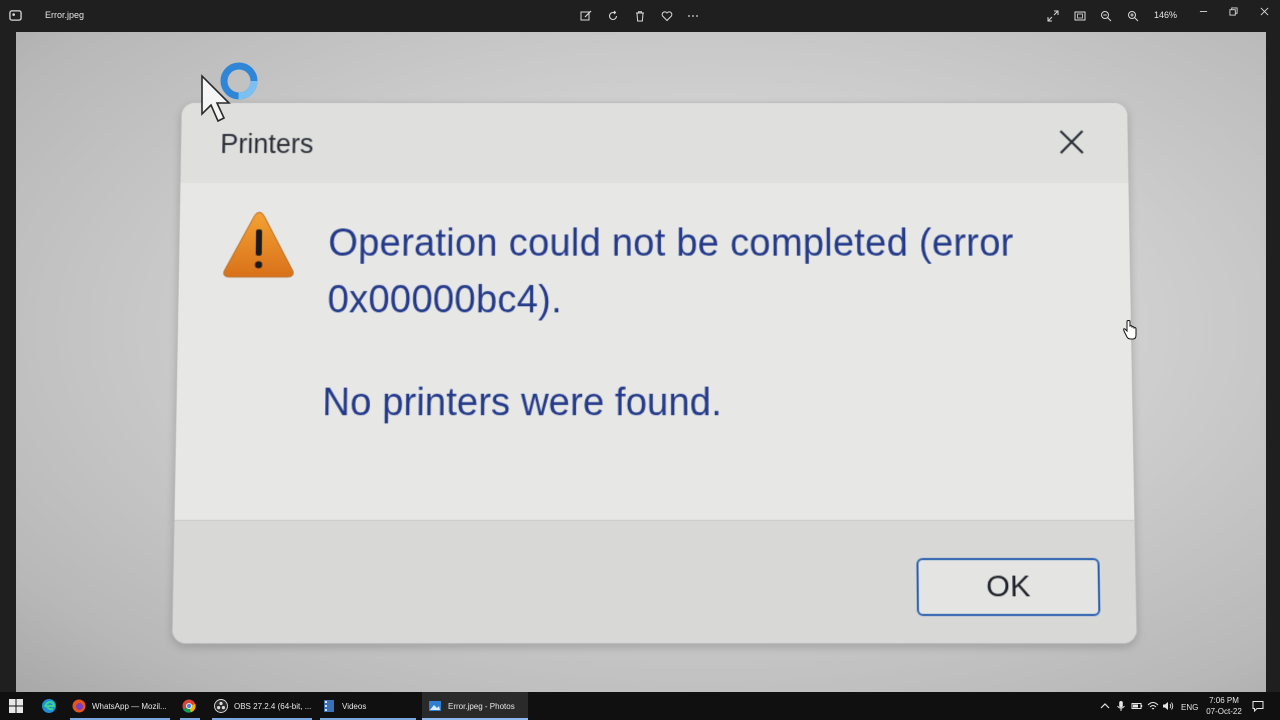 The height and width of the screenshot is (720, 1280). Describe the element at coordinates (1189, 707) in the screenshot. I see `input-language-indicator: ENG` at that location.